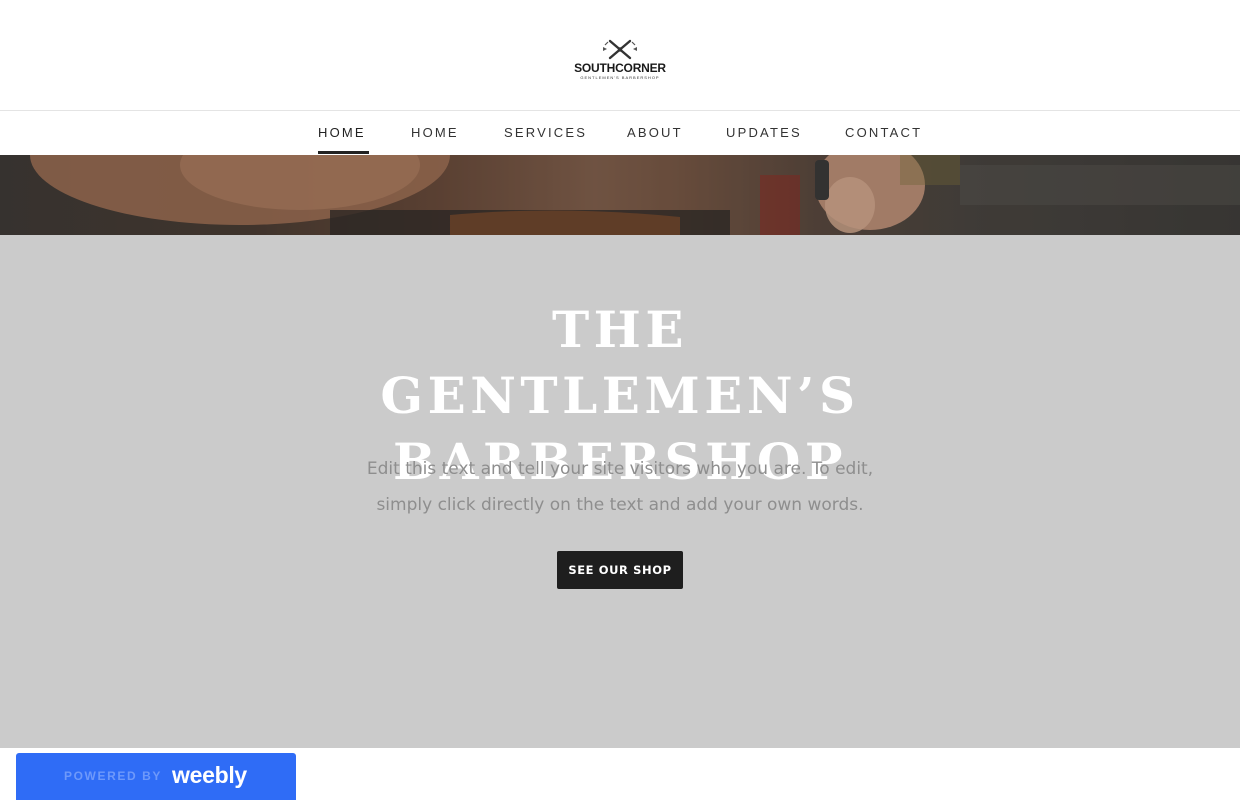 This screenshot has height=800, width=1240. I want to click on main-nav: HOME HOME SERVICES ABOUT UPDATES CONTACT, so click(620, 133).